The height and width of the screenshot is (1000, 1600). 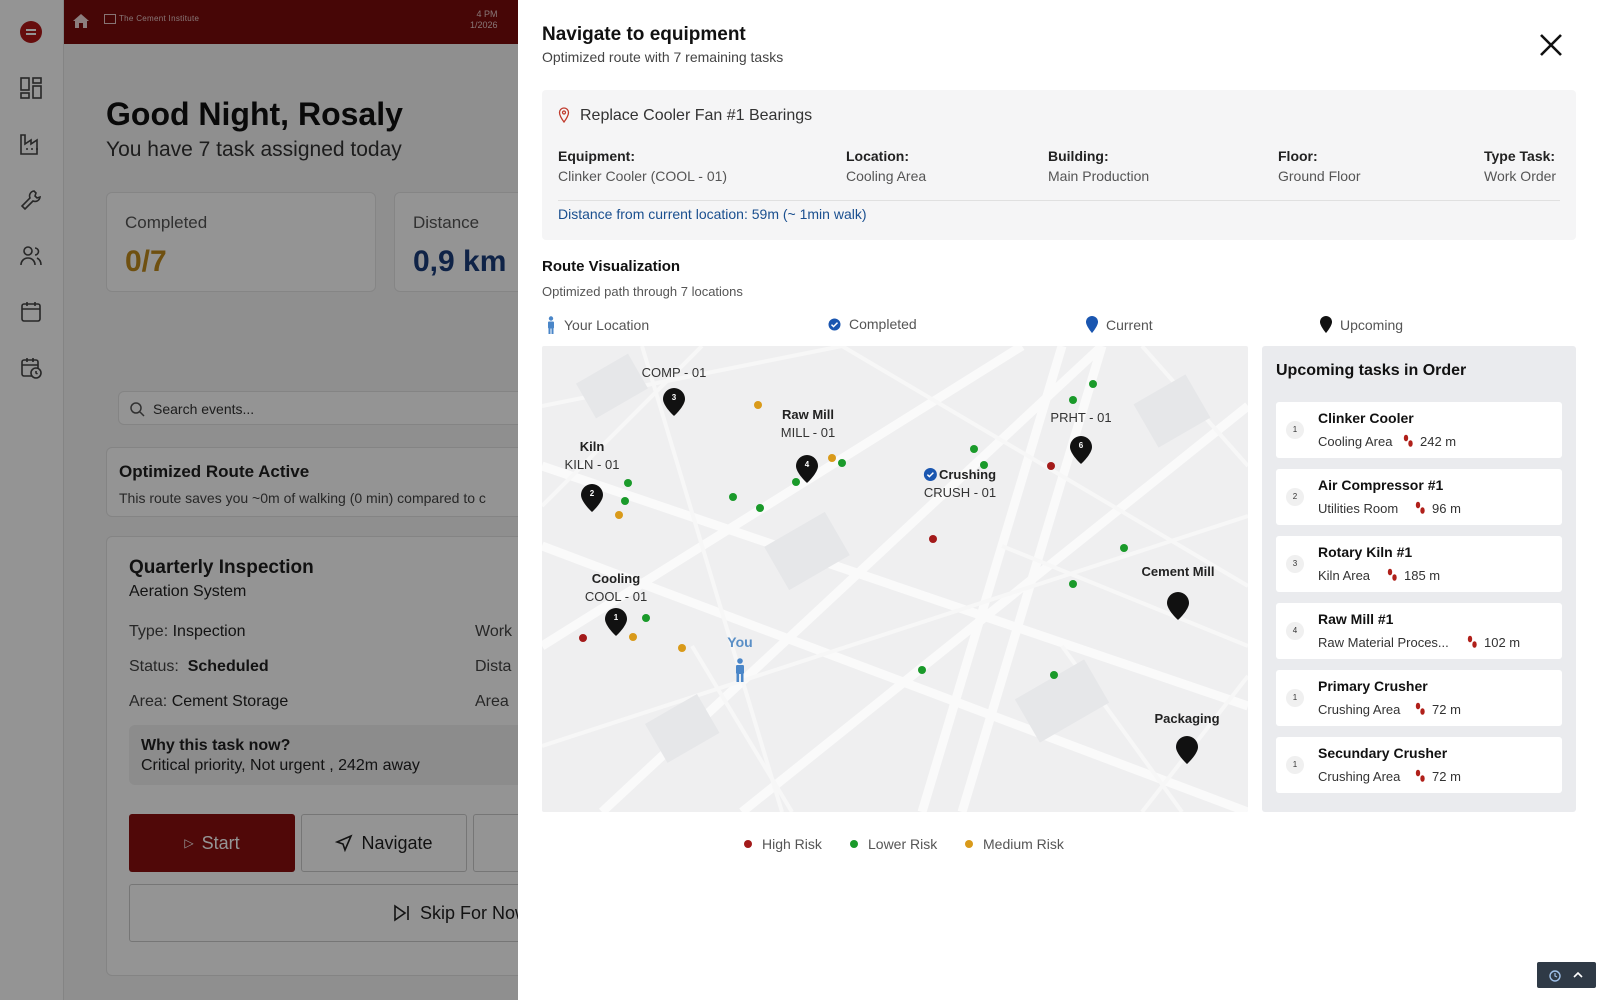 What do you see at coordinates (551, 325) in the screenshot?
I see `person-icon` at bounding box center [551, 325].